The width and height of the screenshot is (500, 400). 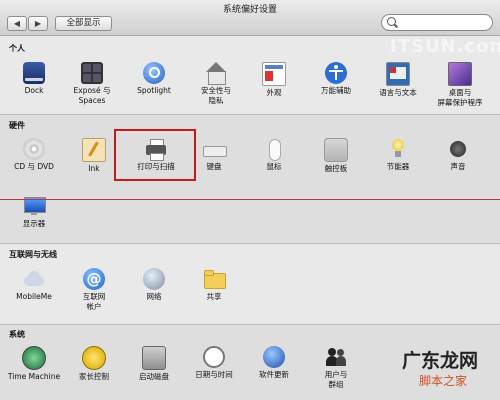 I want to click on section-title: 互联网与无线, so click(x=33, y=254).